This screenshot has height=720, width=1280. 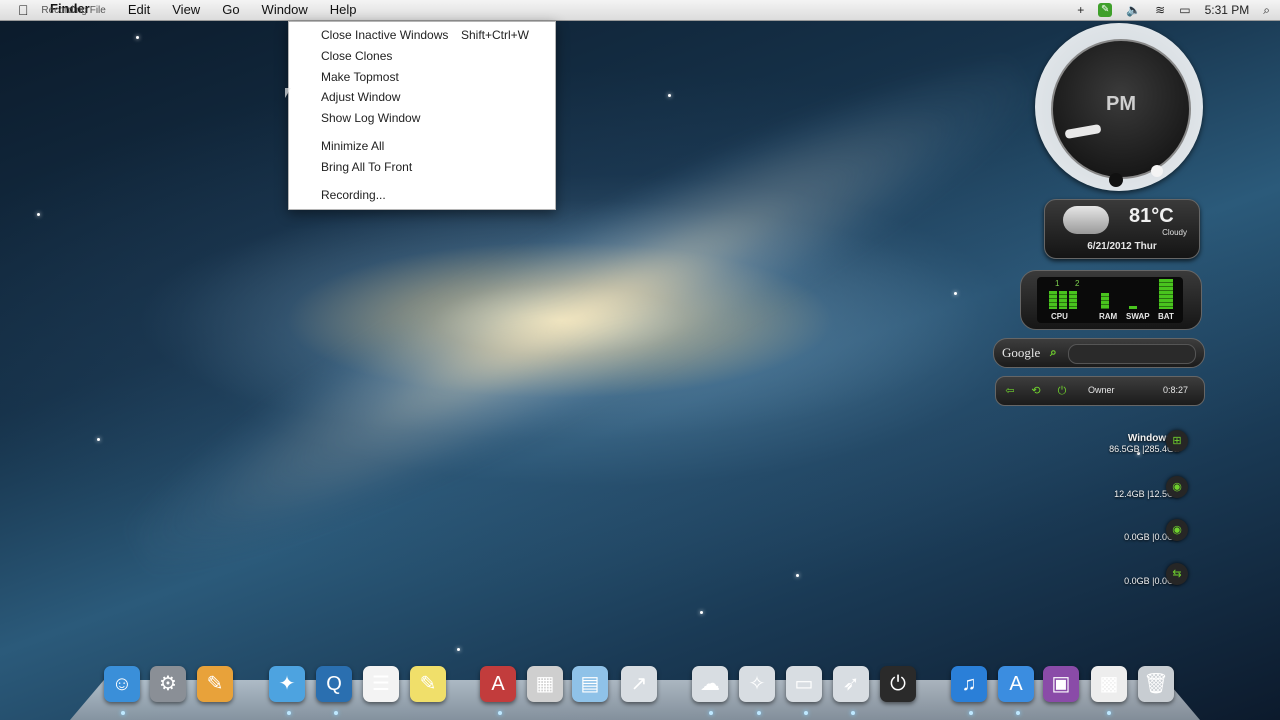 I want to click on meter-marker: 1, so click(x=1057, y=283).